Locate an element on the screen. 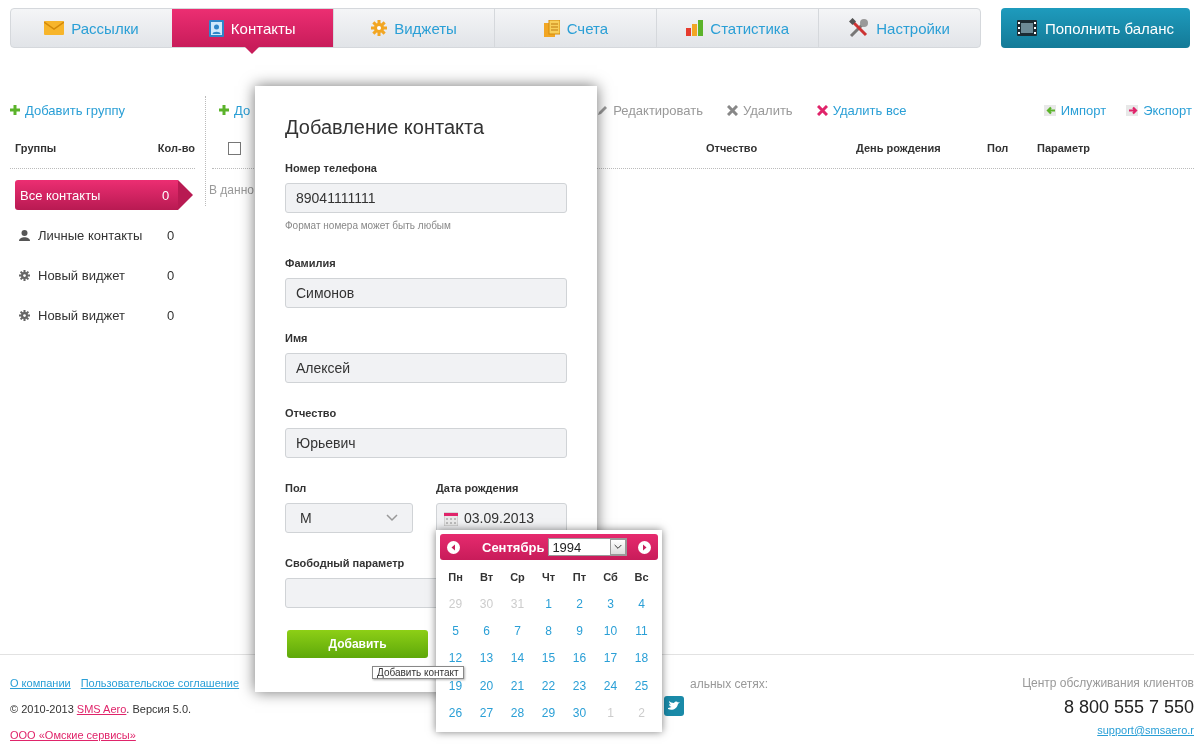  weekday-label: Чт is located at coordinates (548, 577).